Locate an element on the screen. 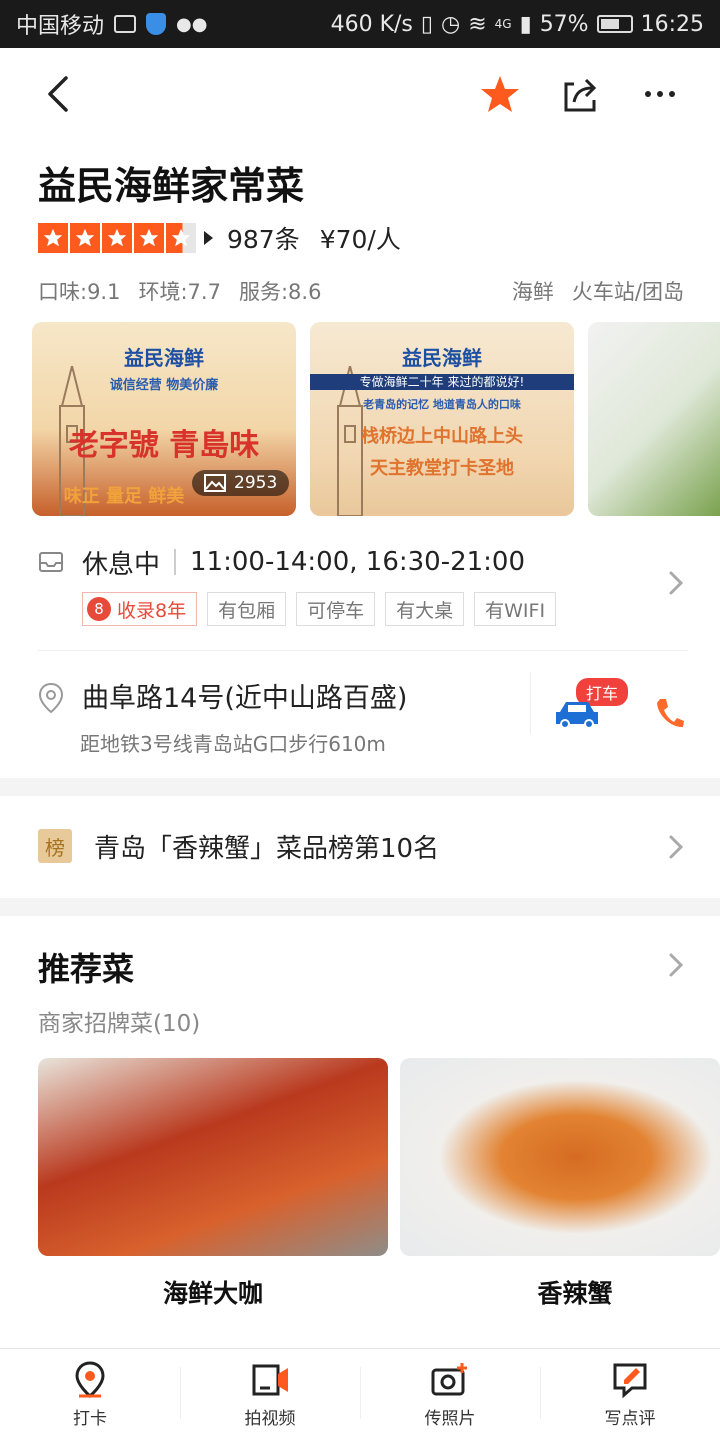  chevron-left-icon is located at coordinates (58, 94).